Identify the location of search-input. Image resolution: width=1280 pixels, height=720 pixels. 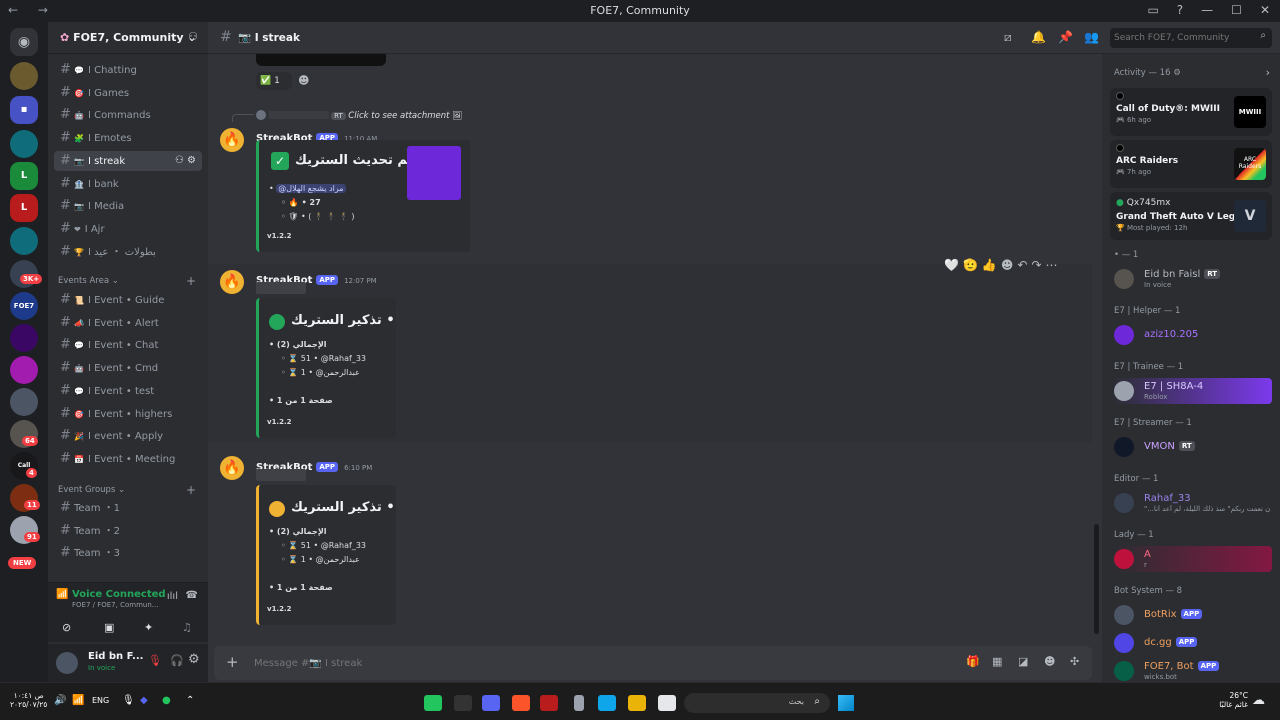
(1182, 38).